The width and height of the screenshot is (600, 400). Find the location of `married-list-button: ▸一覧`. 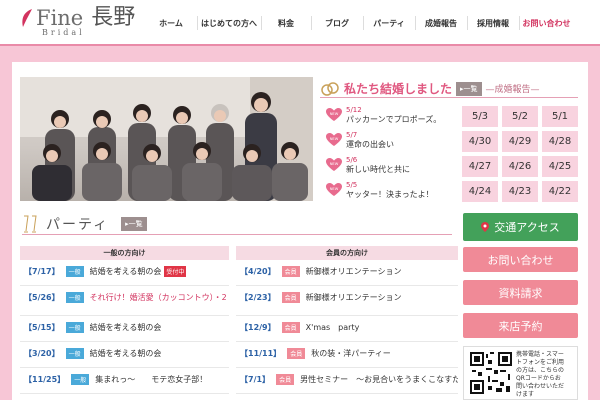

married-list-button: ▸一覧 is located at coordinates (469, 88).